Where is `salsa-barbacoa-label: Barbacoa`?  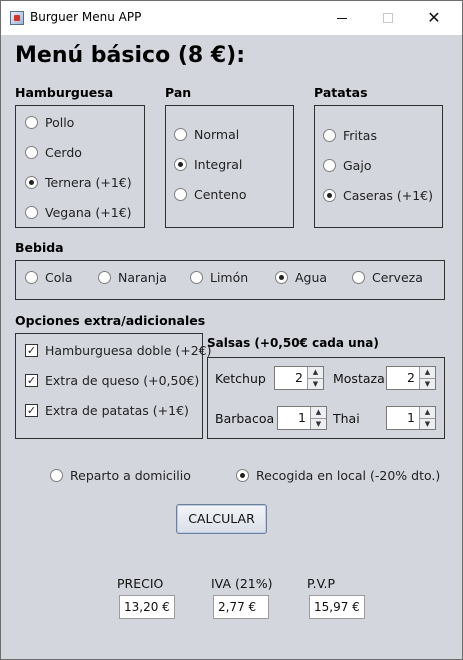 salsa-barbacoa-label: Barbacoa is located at coordinates (245, 418).